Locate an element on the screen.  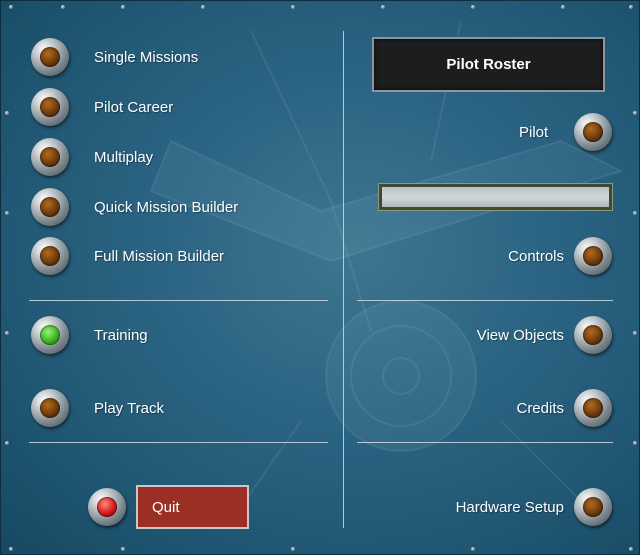
pilot-label: Pilot is located at coordinates (534, 132).